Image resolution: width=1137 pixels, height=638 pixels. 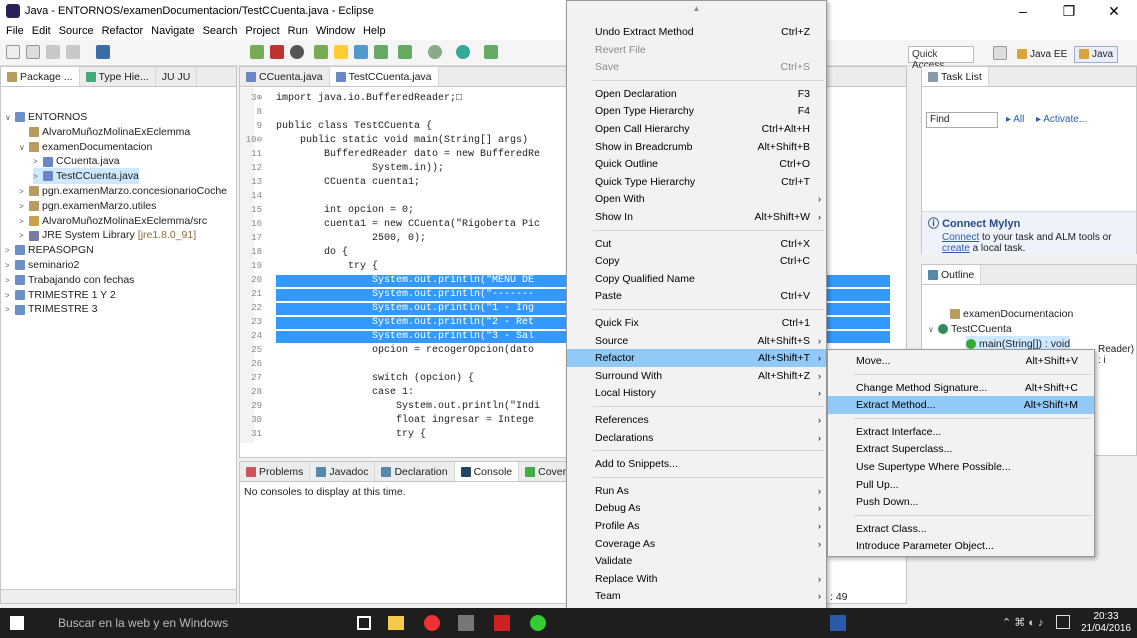 I want to click on menu-item: Replace With ›, so click(x=696, y=579).